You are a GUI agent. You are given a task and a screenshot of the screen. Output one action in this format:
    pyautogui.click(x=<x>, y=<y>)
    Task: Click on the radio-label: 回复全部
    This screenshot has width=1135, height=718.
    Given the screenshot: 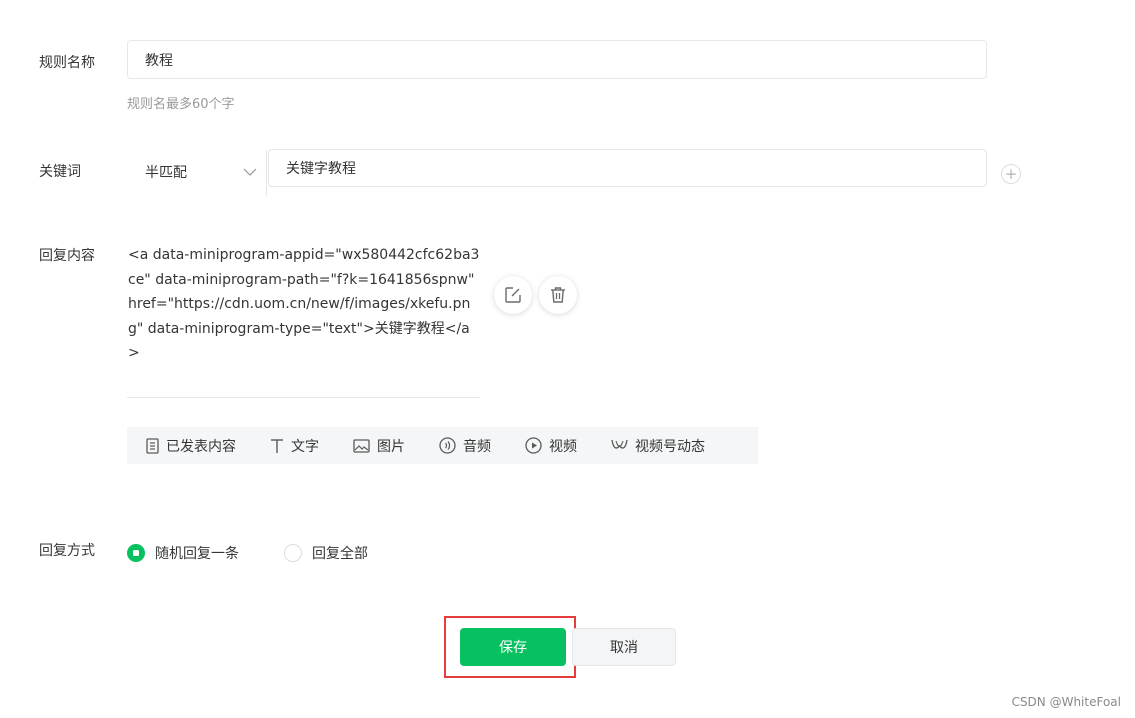 What is the action you would take?
    pyautogui.click(x=340, y=554)
    